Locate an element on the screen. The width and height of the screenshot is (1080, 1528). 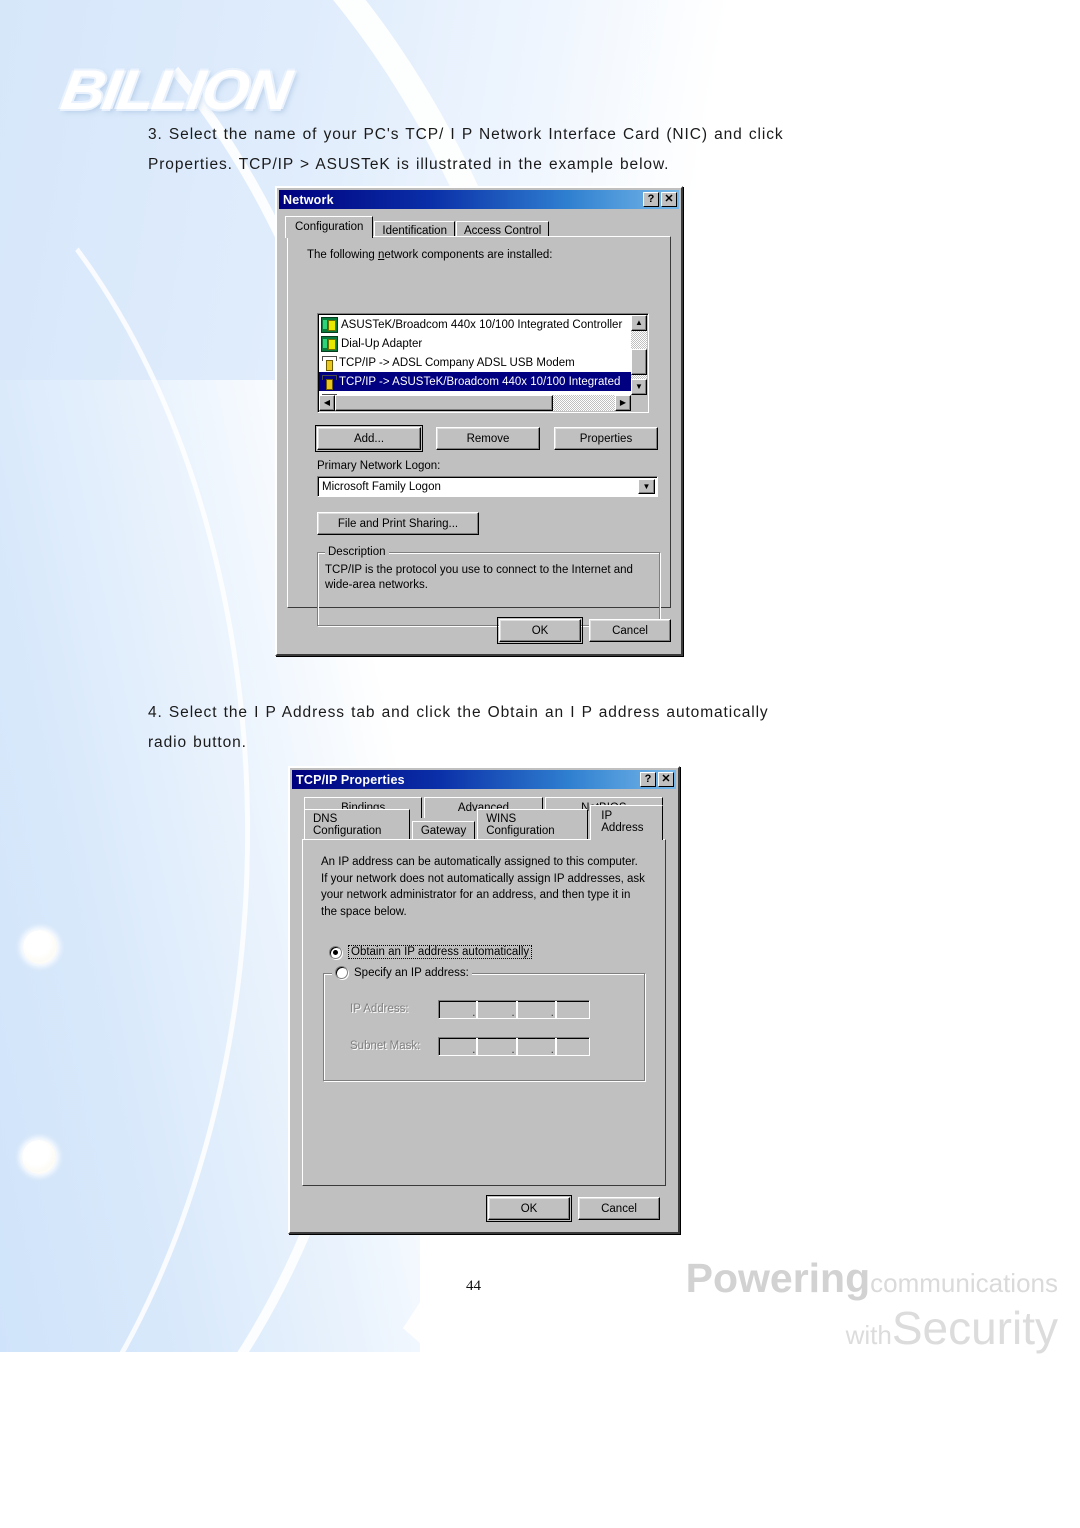
remove-button: Remove is located at coordinates (488, 438).